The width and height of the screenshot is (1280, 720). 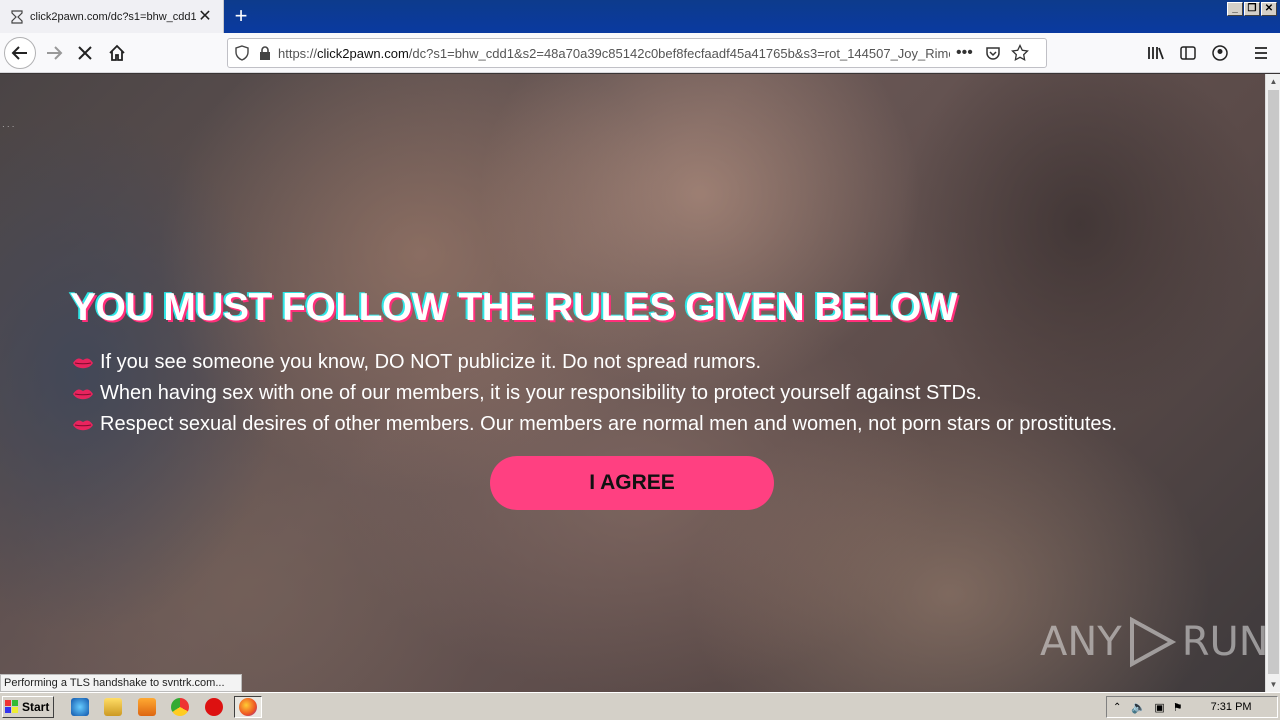 I want to click on windows-flag-icon, so click(x=11, y=706).